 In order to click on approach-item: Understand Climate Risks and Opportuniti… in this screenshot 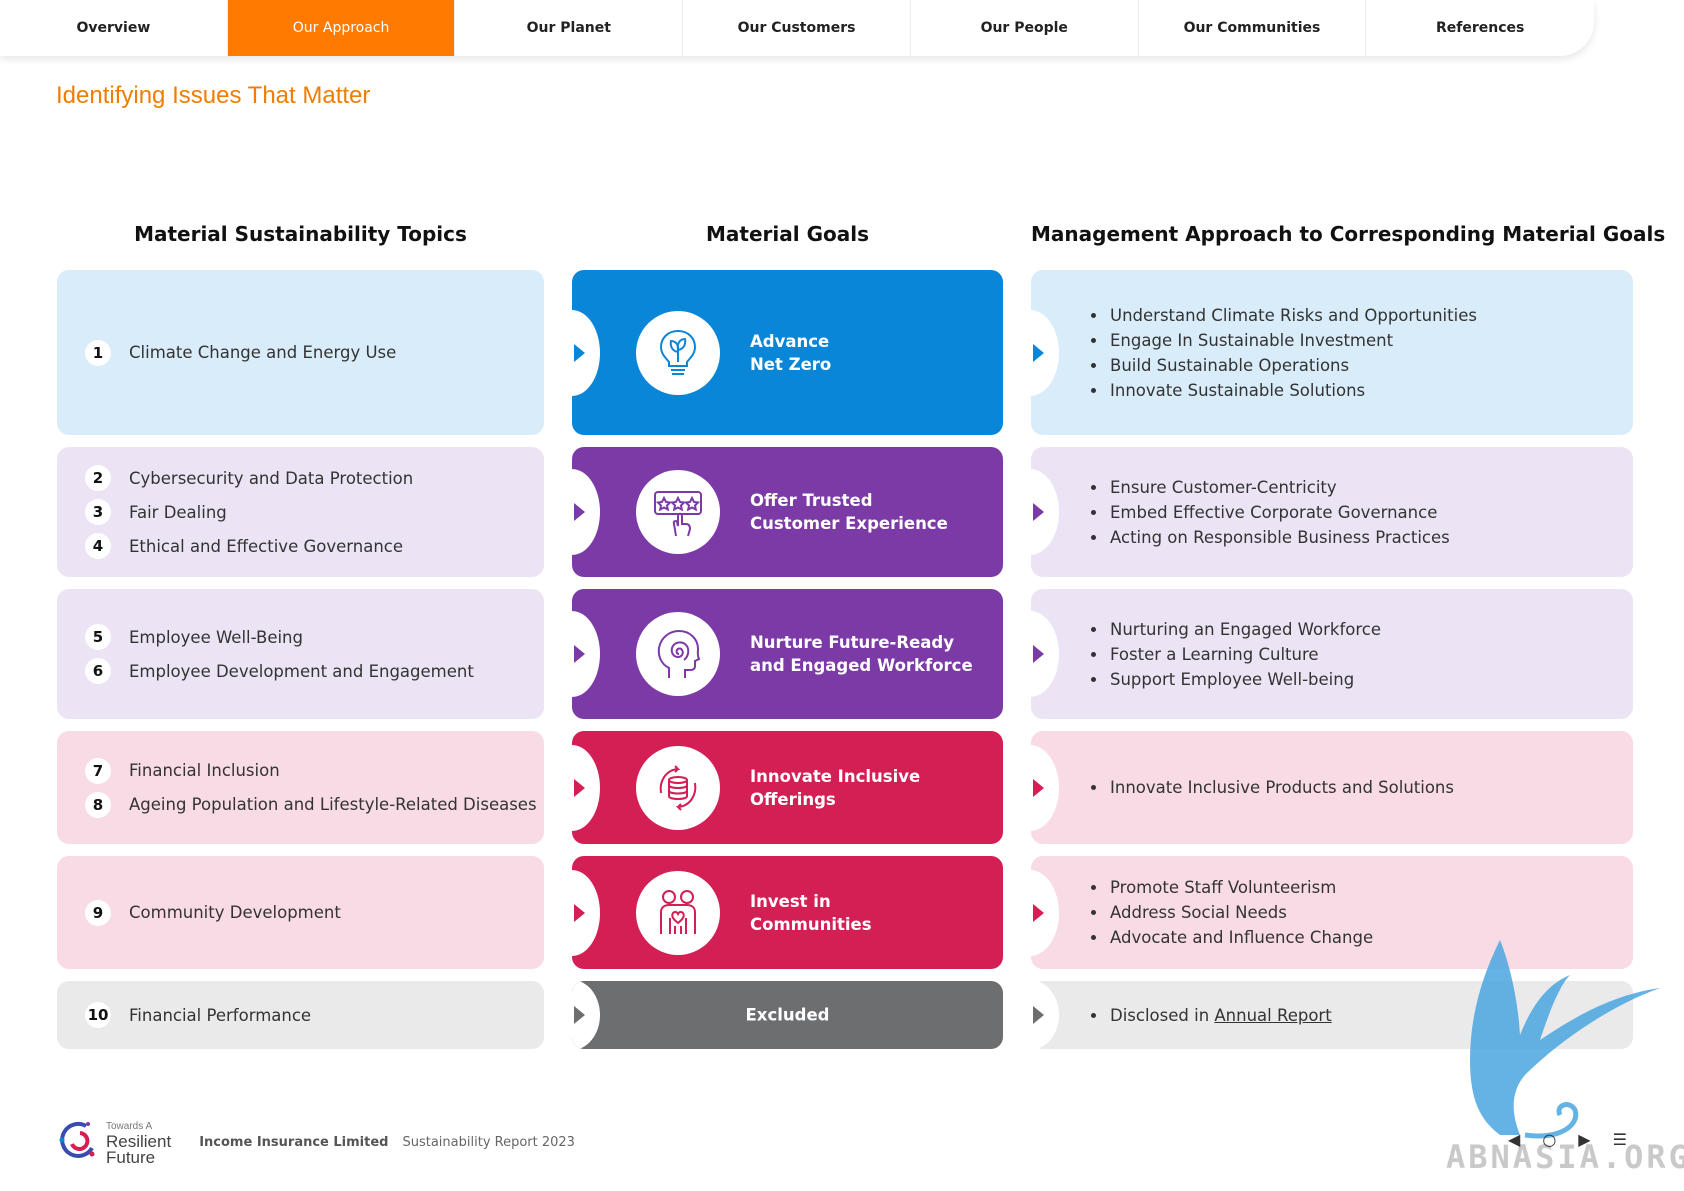, I will do `click(1362, 315)`.